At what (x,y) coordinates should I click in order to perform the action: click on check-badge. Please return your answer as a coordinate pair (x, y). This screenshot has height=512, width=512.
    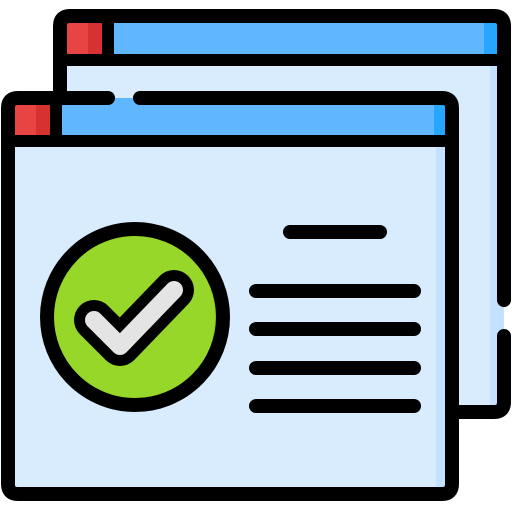
    Looking at the image, I should click on (135, 317).